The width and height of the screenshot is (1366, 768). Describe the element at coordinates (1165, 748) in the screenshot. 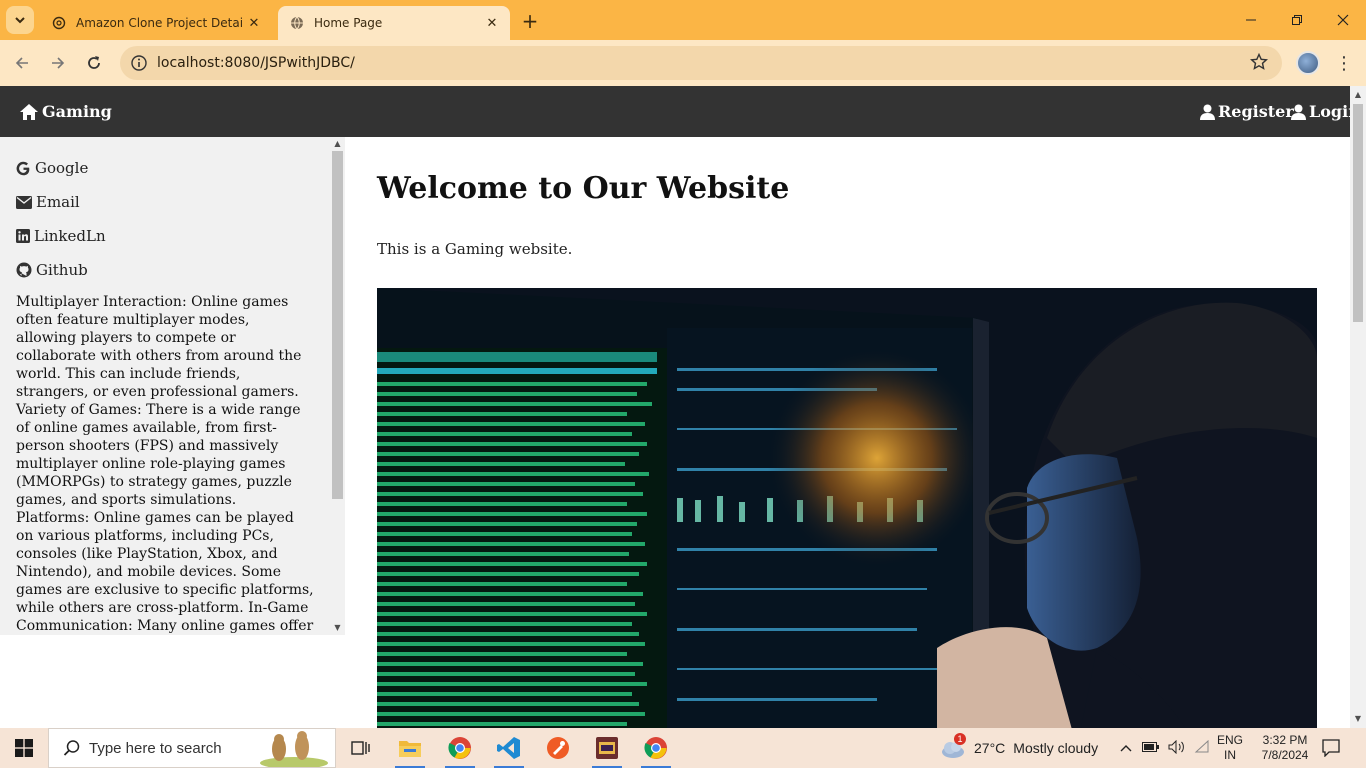

I see `system-tray-icons` at that location.